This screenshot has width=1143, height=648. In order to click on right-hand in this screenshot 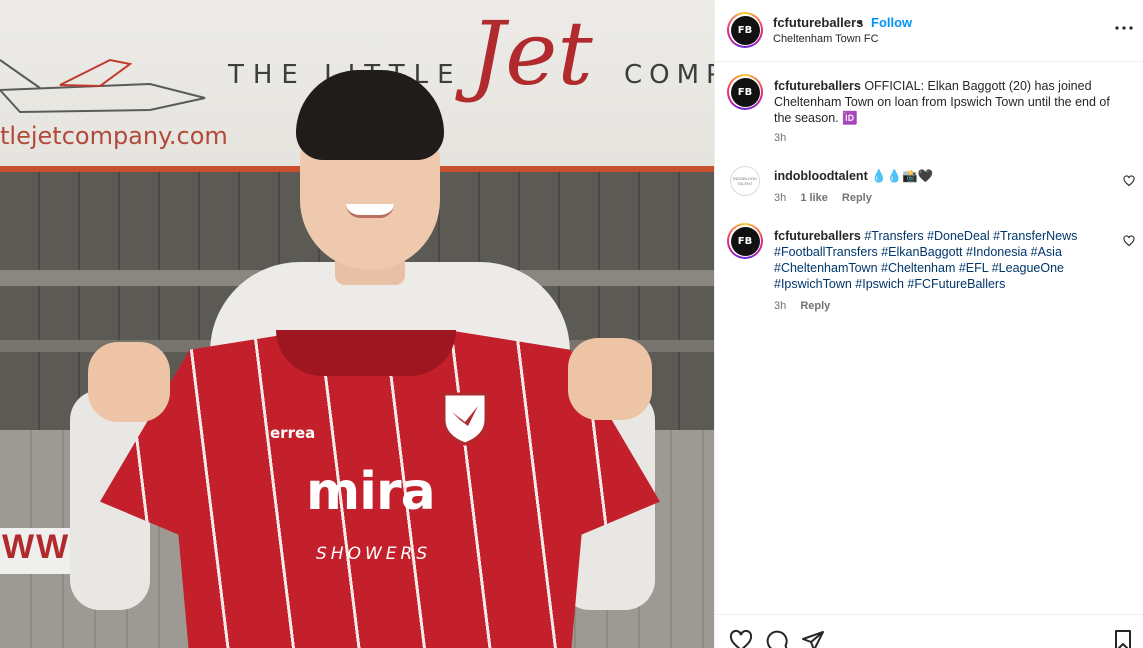, I will do `click(610, 379)`.